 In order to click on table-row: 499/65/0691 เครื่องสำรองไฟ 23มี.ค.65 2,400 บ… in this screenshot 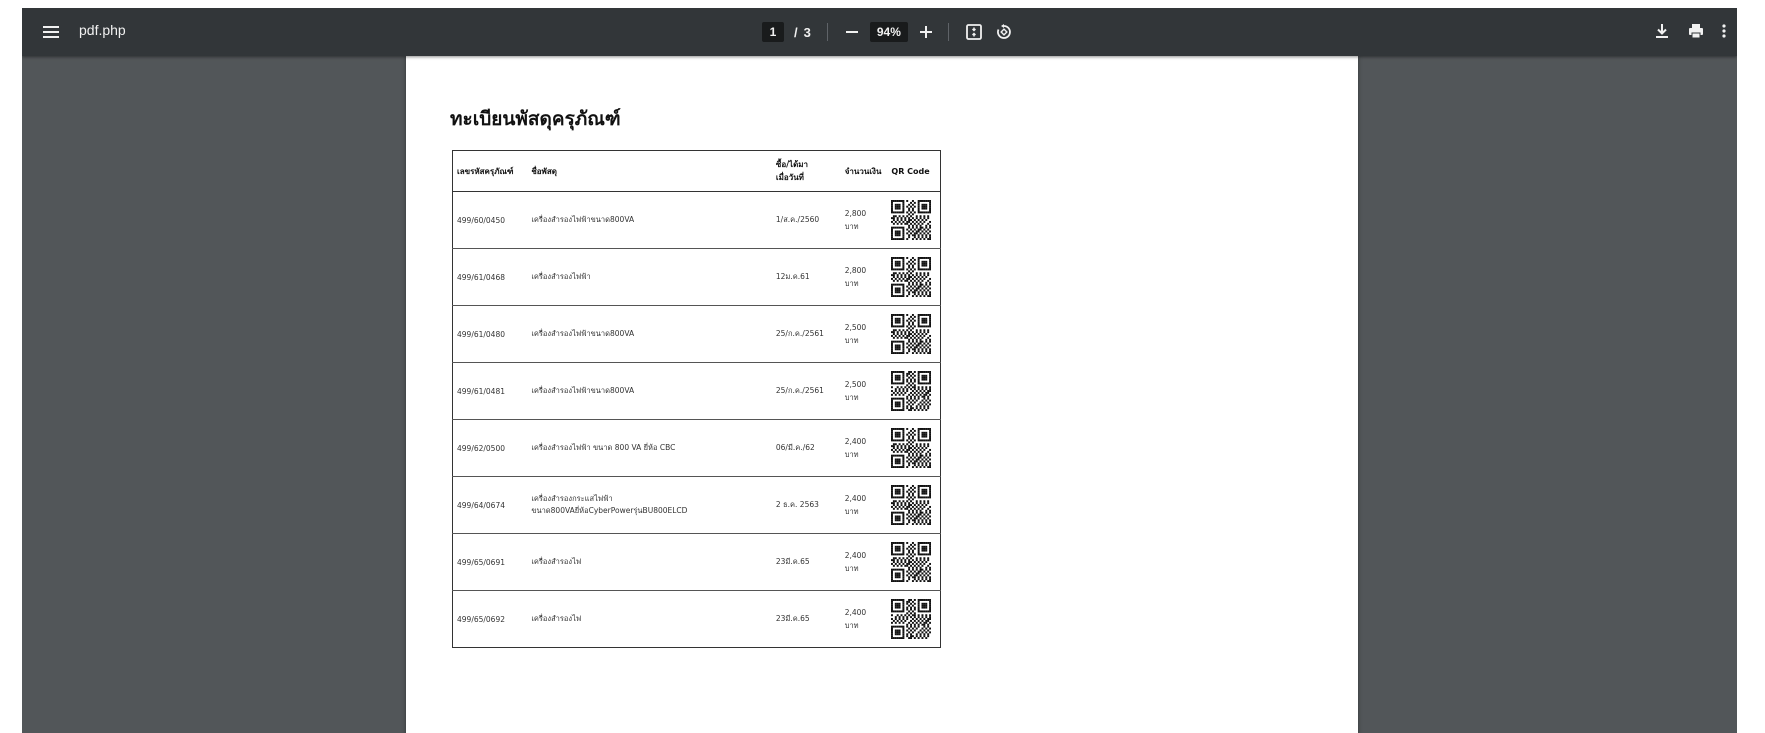, I will do `click(696, 562)`.